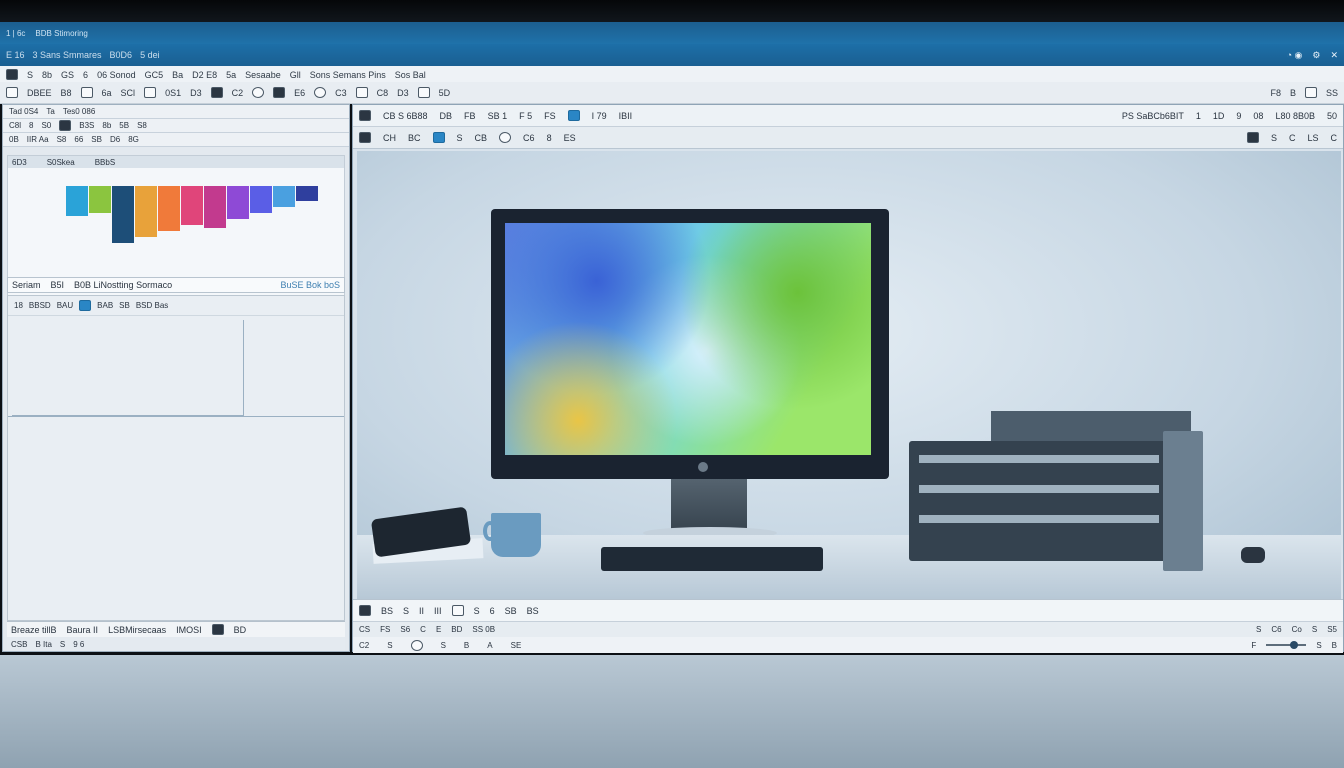 The width and height of the screenshot is (1344, 768). I want to click on footer-item: B Ita, so click(43, 644).